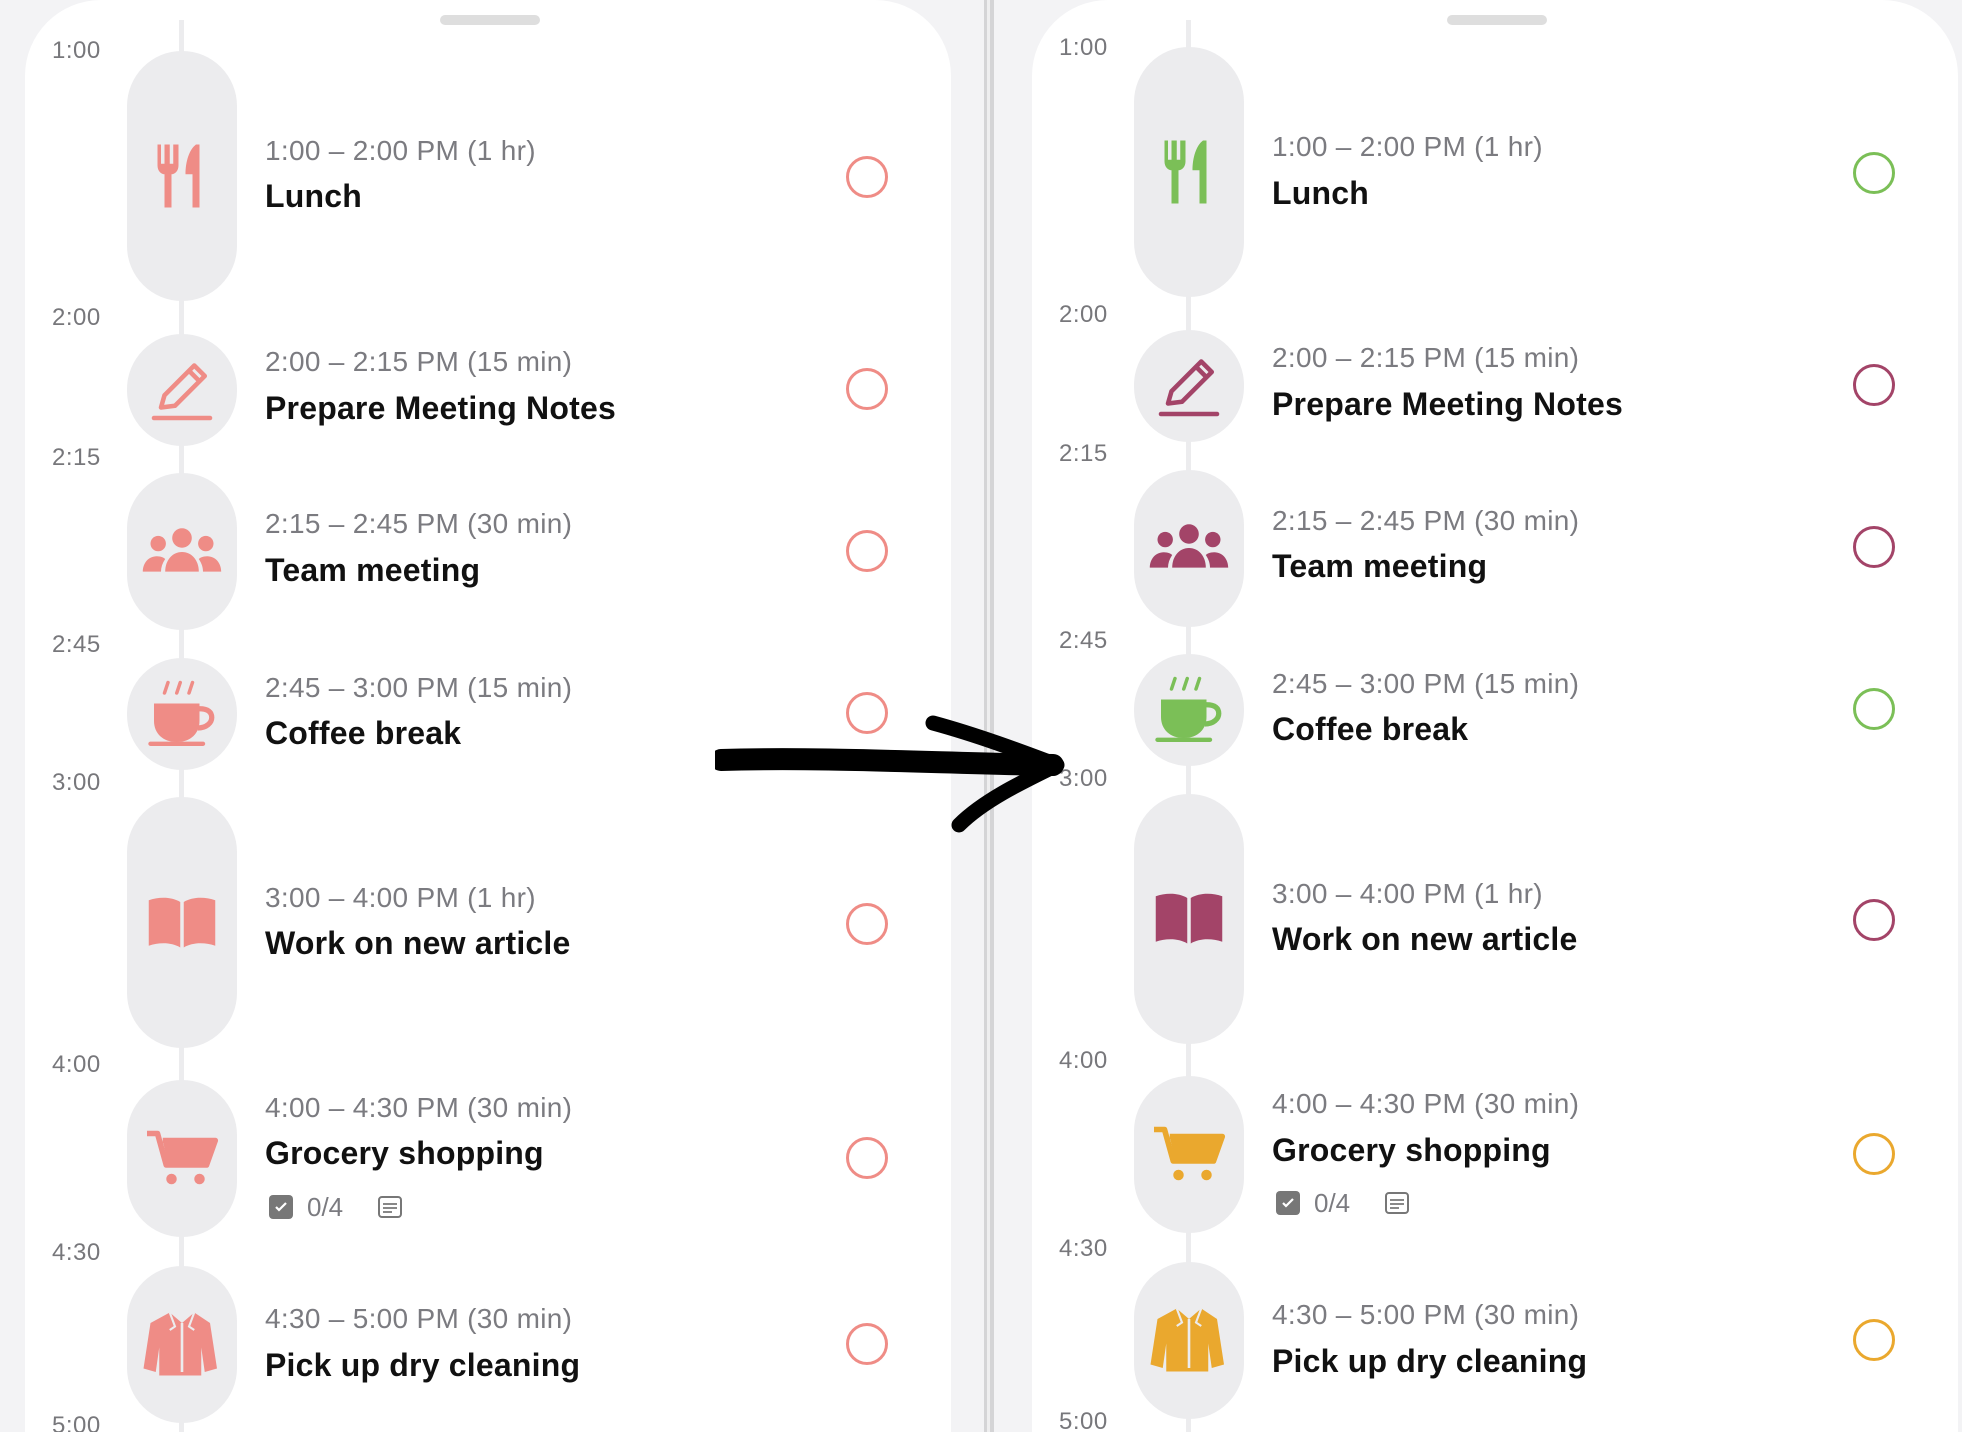 The height and width of the screenshot is (1432, 1962). I want to click on time-label: 3:00, so click(76, 782).